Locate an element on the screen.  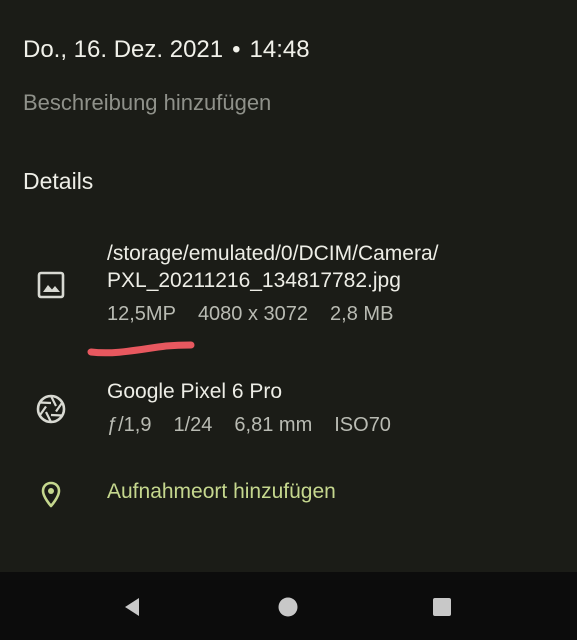
exif-iso: ISO70 is located at coordinates (362, 425).